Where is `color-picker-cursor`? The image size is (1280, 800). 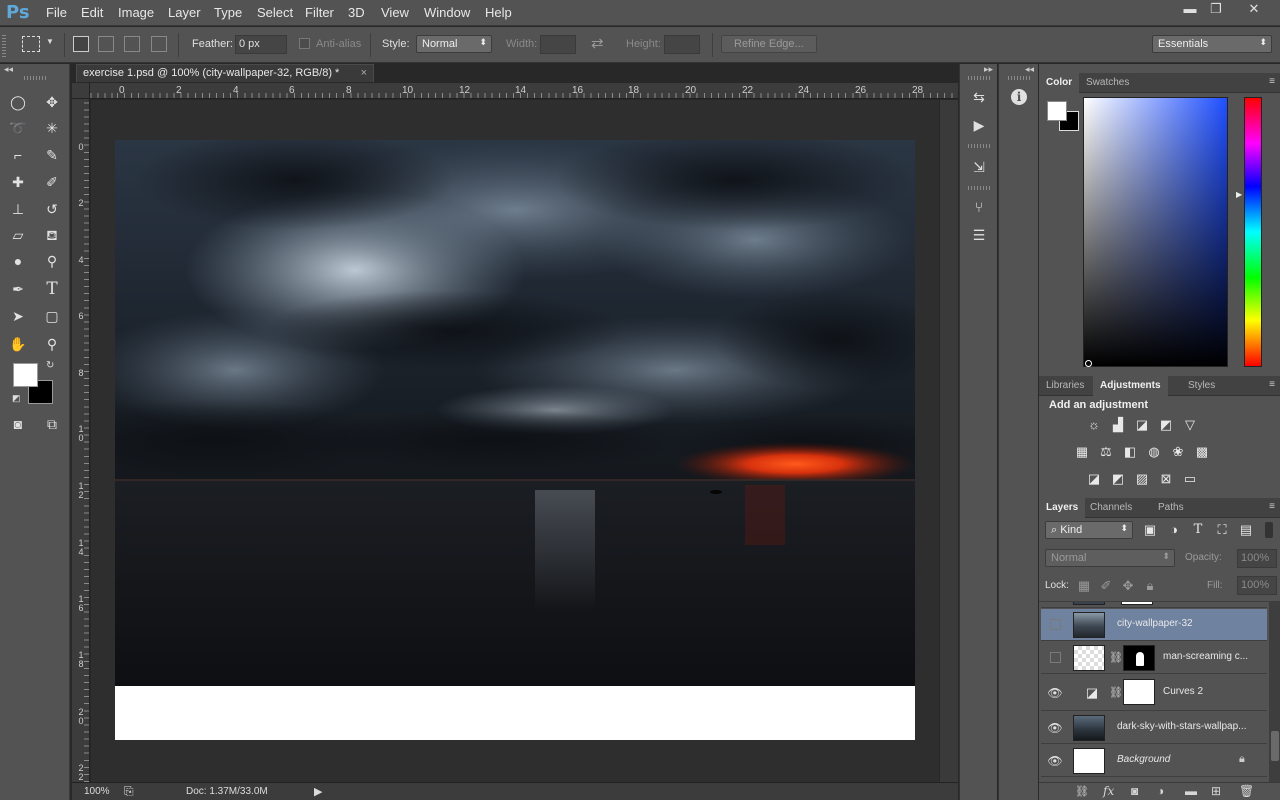
color-picker-cursor is located at coordinates (1088, 363).